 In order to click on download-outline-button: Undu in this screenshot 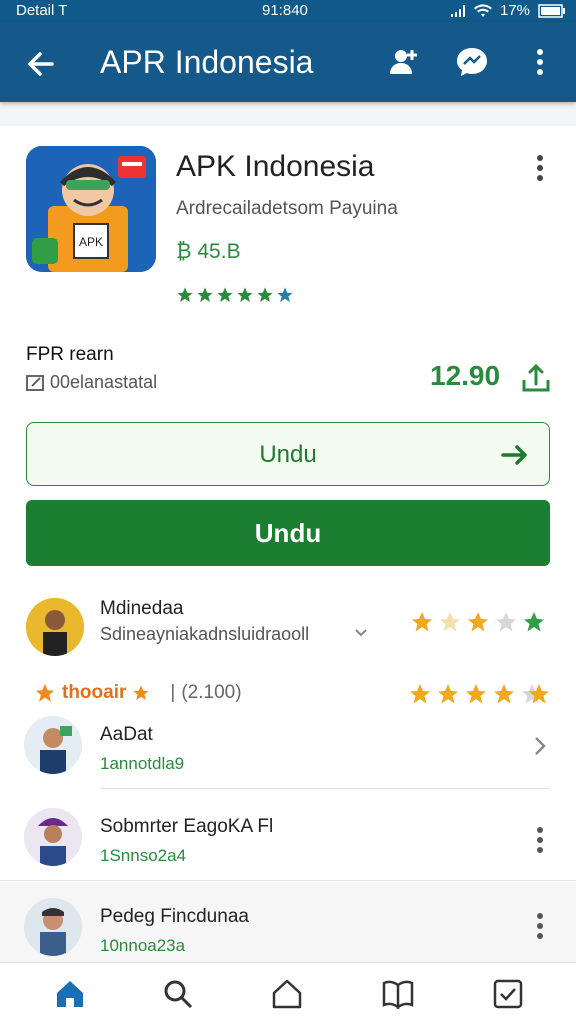, I will do `click(288, 454)`.